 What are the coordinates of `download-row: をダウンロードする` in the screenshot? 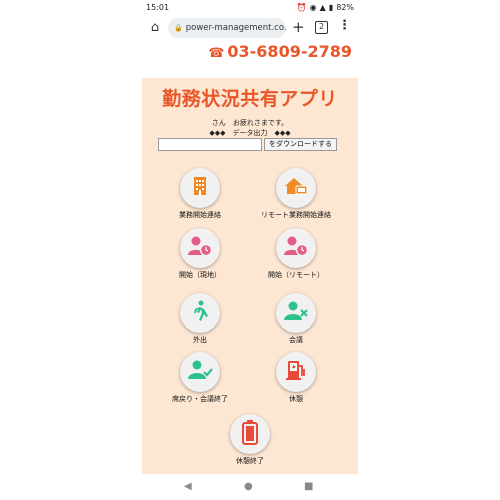 It's located at (247, 144).